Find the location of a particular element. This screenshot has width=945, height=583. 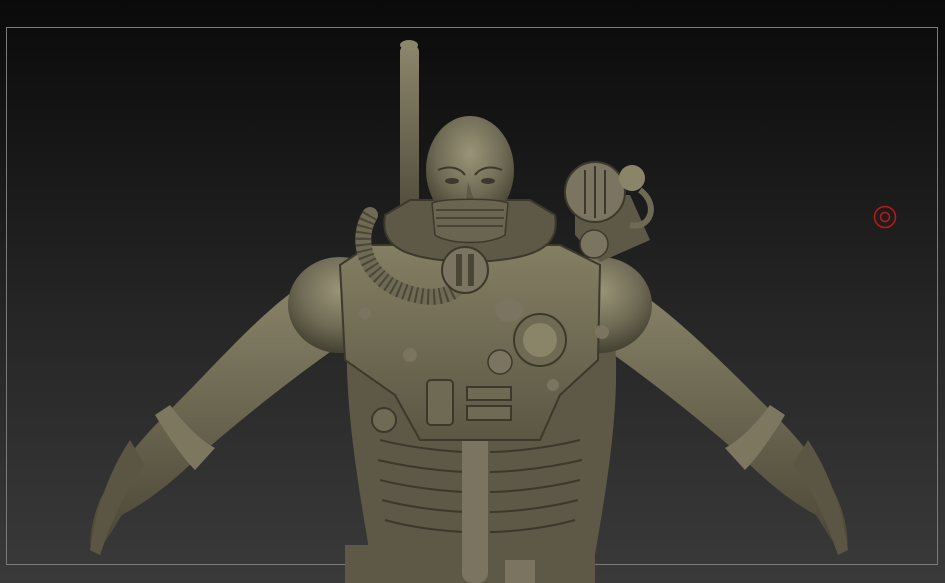

shoulder-canister is located at coordinates (609, 211).